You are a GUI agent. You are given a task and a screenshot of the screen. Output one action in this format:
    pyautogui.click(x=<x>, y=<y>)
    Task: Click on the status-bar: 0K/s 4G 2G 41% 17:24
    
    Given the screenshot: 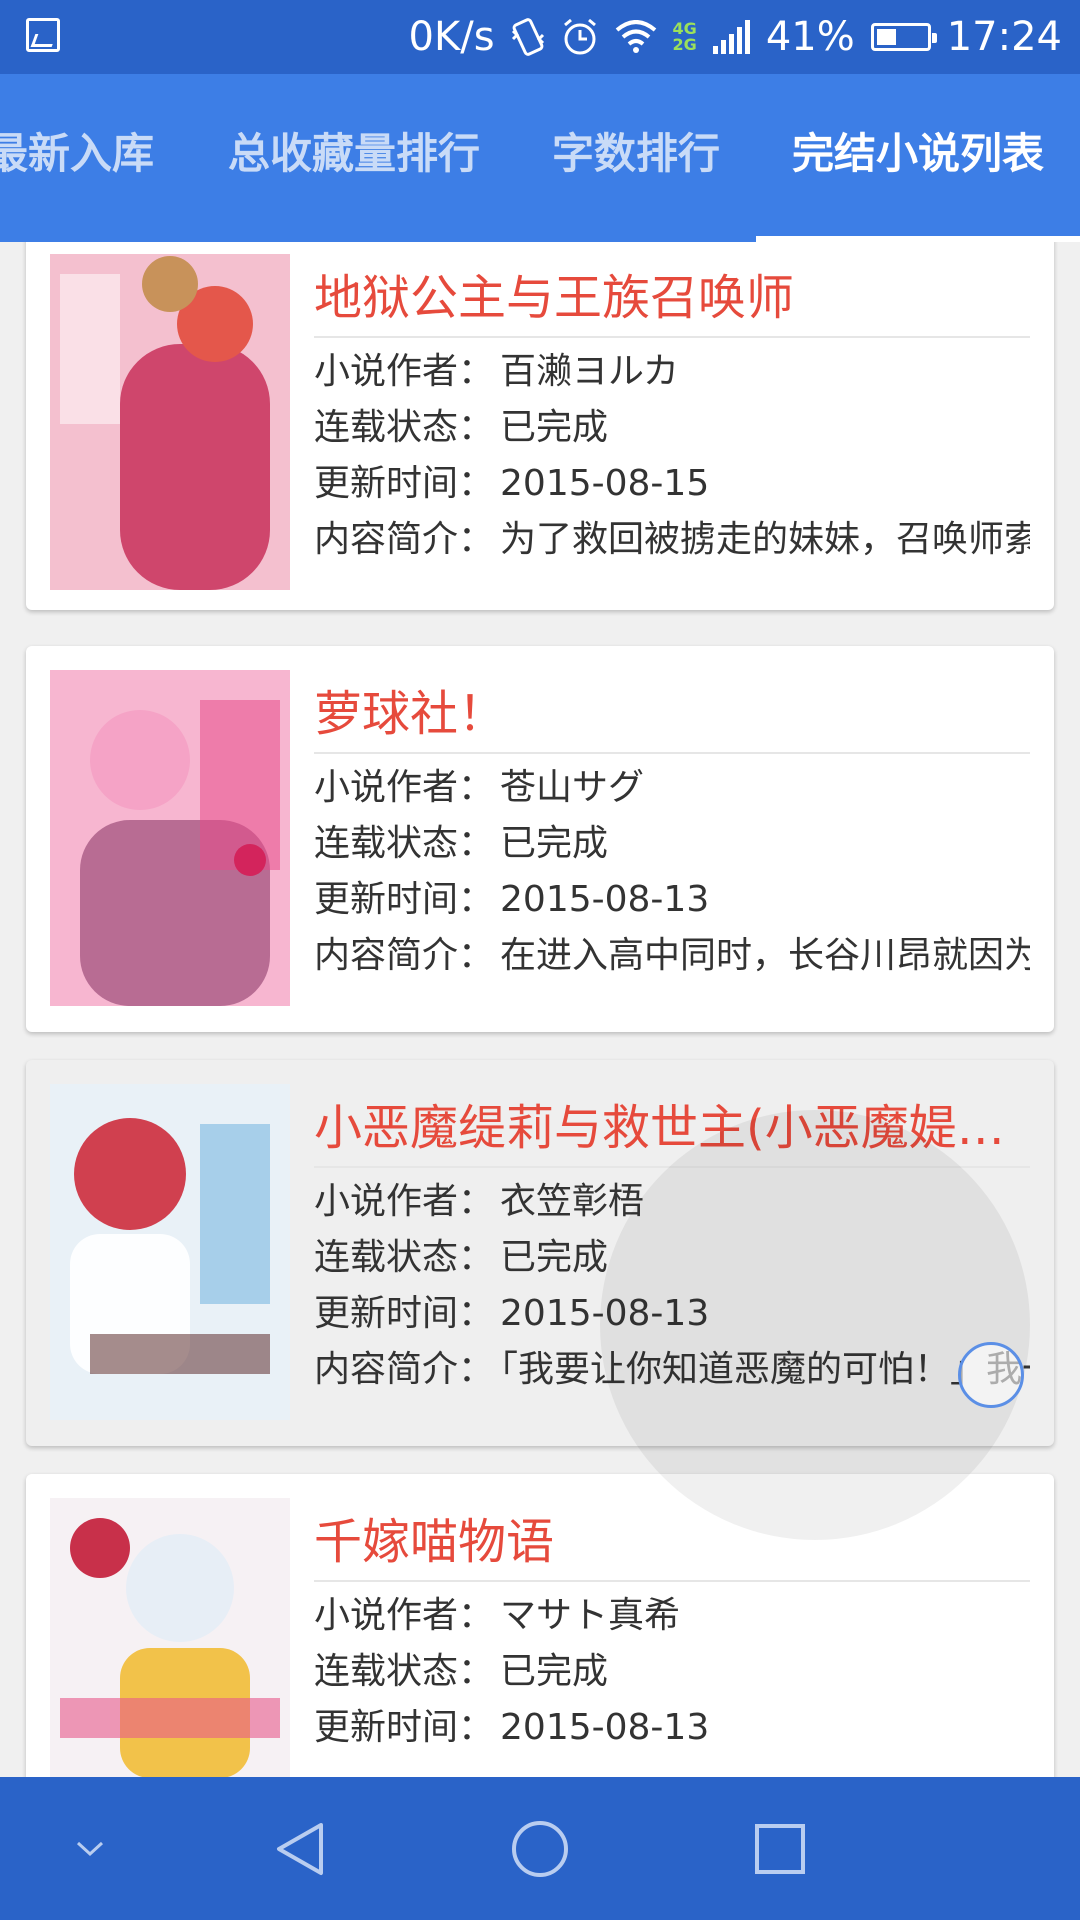 What is the action you would take?
    pyautogui.click(x=540, y=37)
    